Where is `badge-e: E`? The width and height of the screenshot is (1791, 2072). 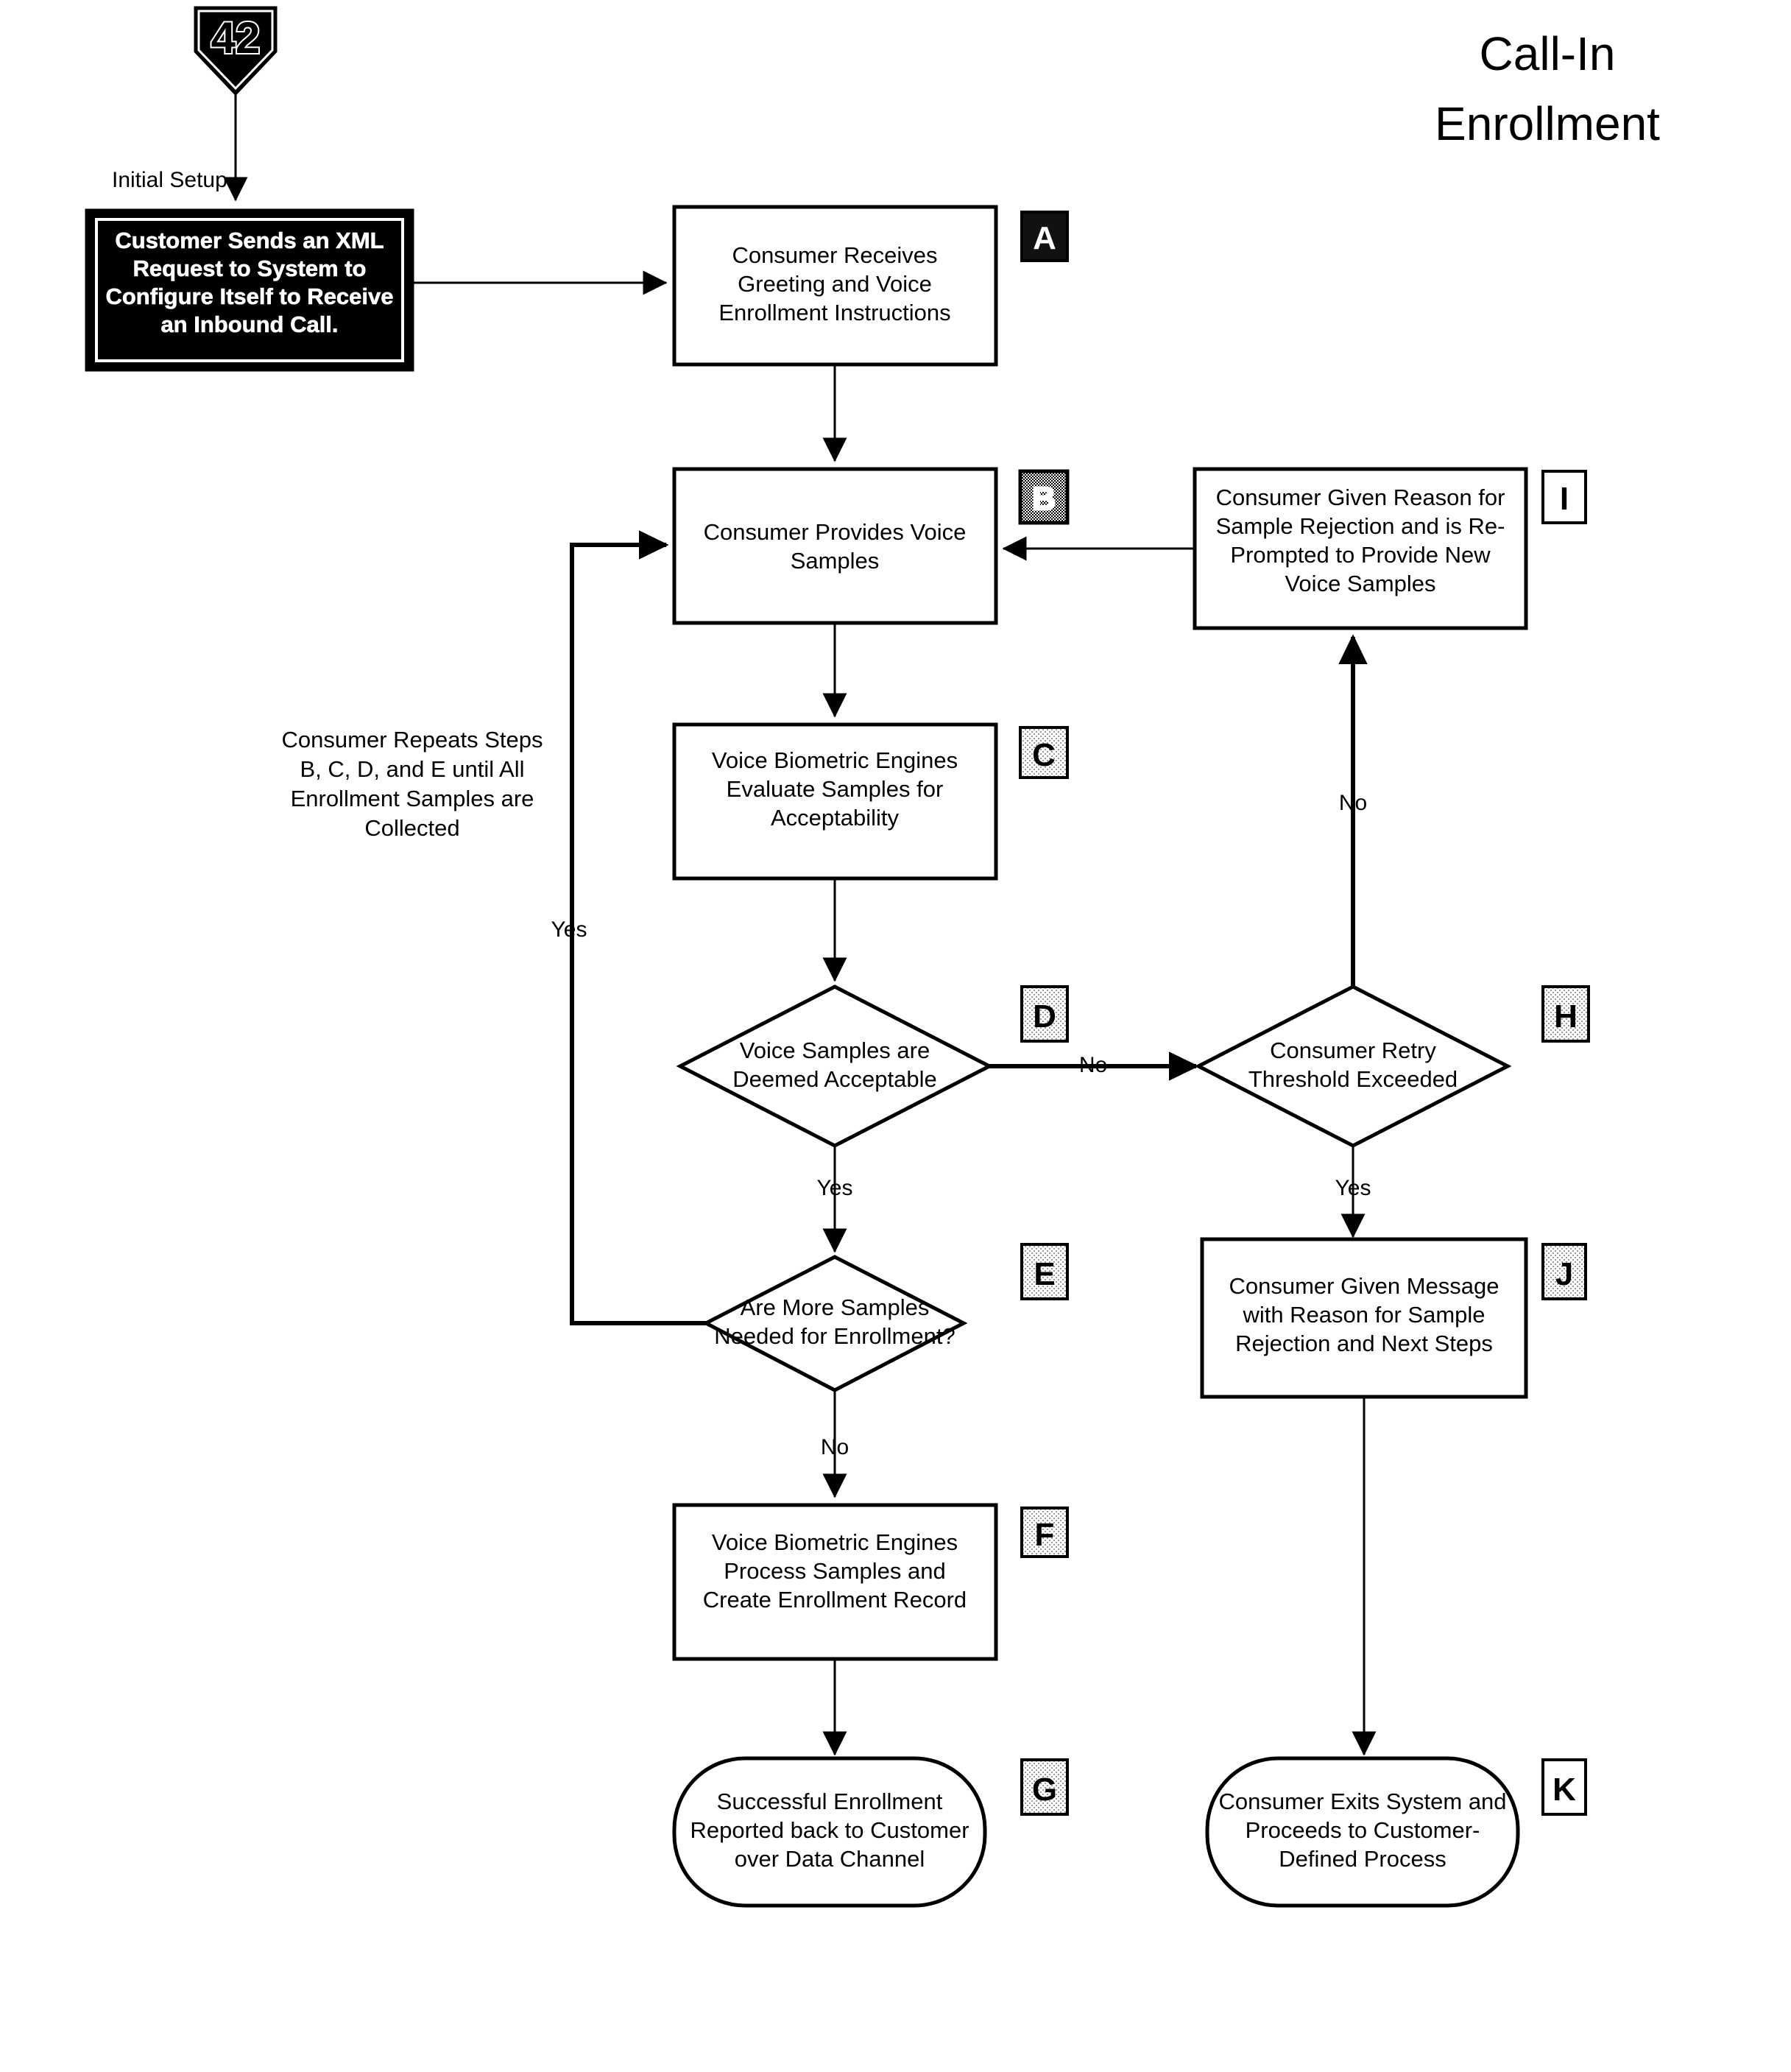 badge-e: E is located at coordinates (1044, 1271).